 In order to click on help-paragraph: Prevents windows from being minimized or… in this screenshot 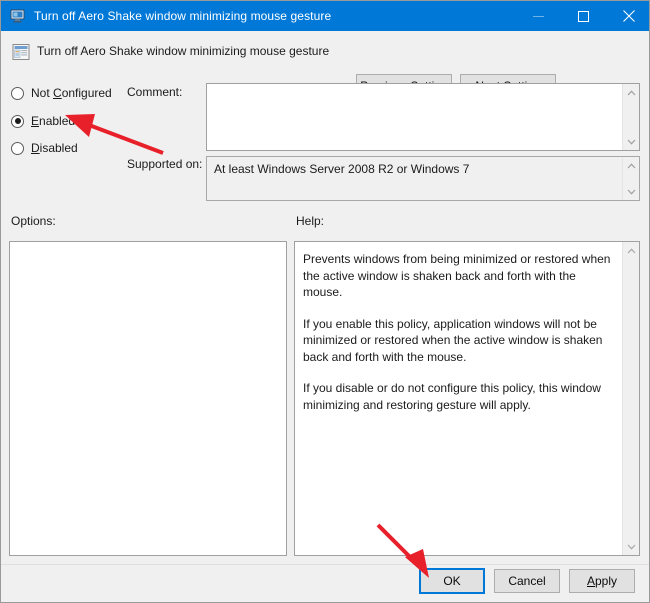, I will do `click(457, 275)`.